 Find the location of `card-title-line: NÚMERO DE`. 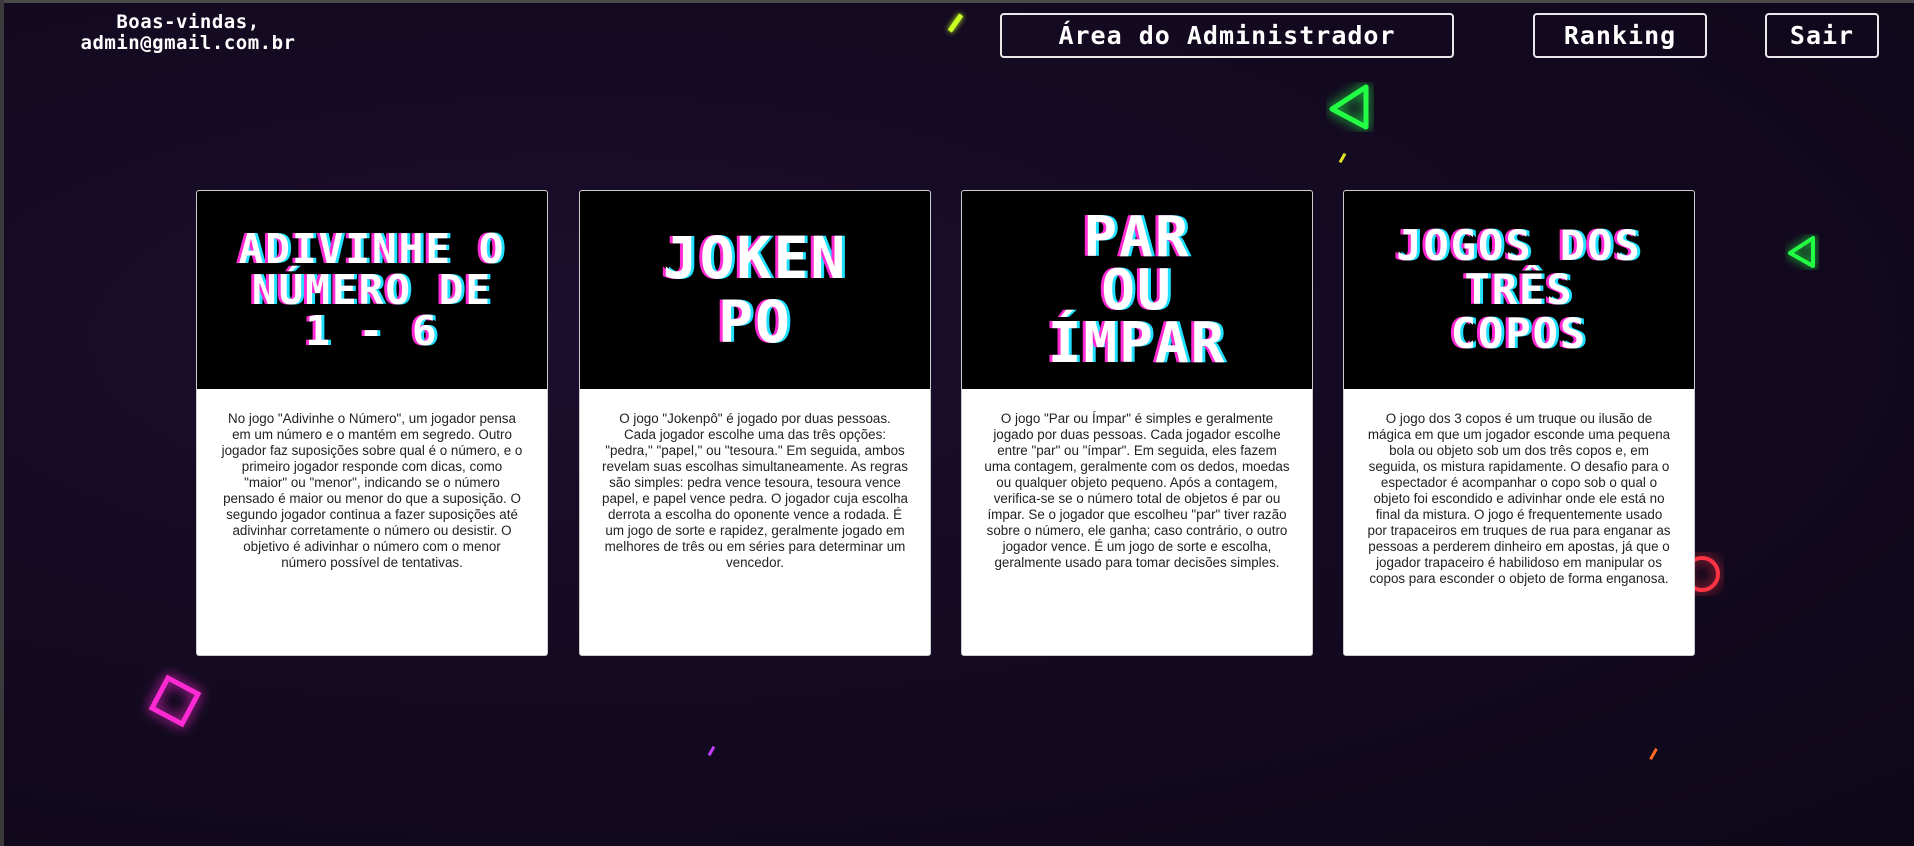

card-title-line: NÚMERO DE is located at coordinates (372, 289).